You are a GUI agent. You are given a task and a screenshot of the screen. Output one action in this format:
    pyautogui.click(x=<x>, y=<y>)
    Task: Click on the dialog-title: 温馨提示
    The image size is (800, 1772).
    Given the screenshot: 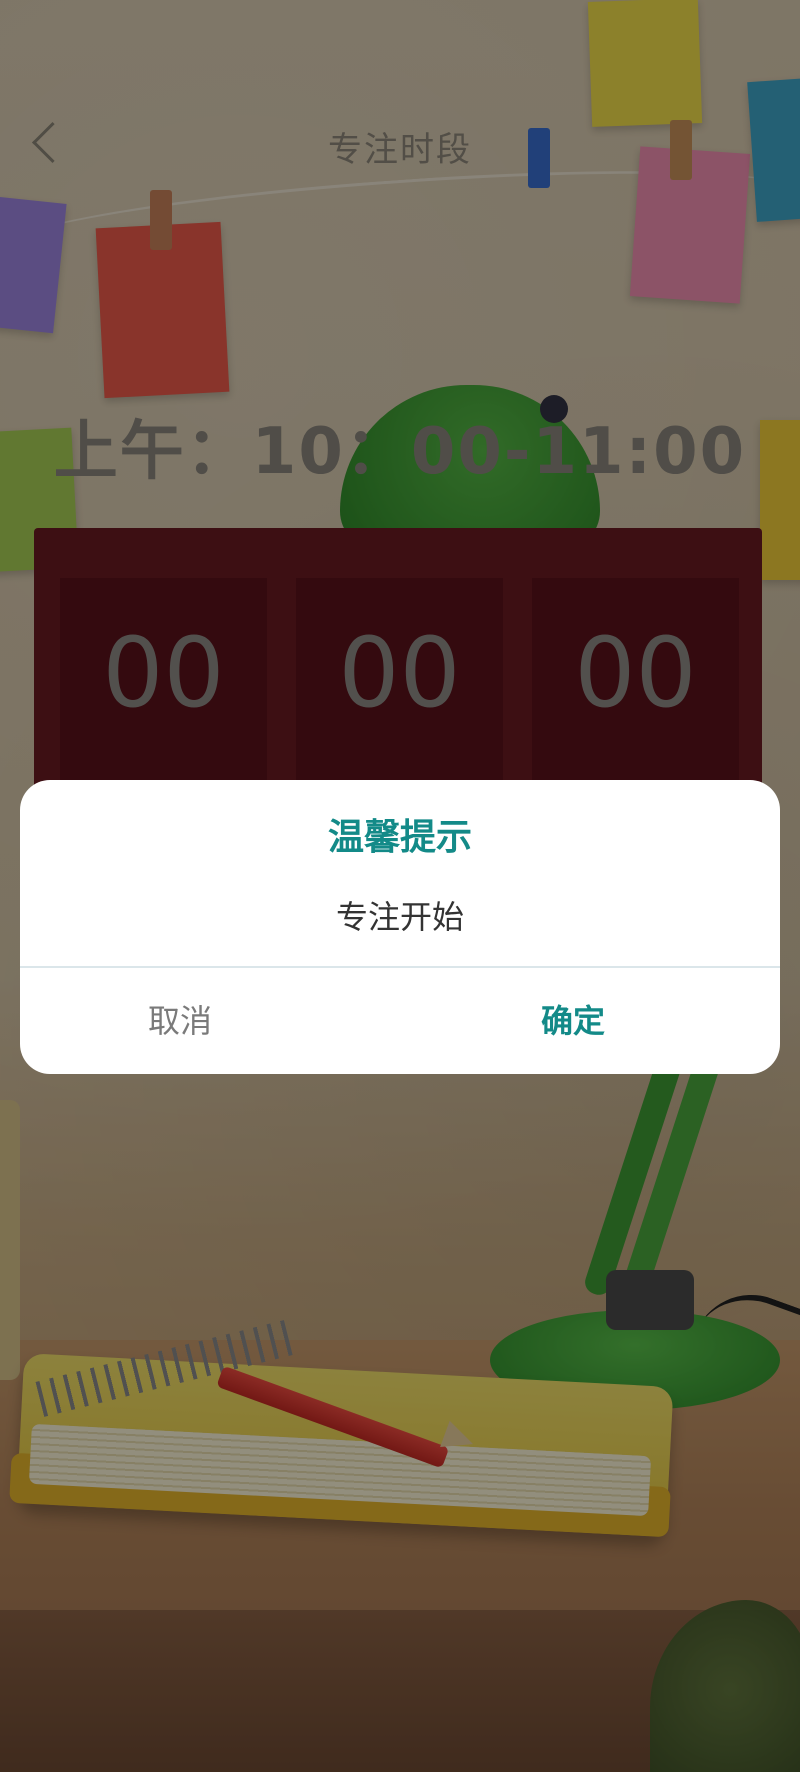 What is the action you would take?
    pyautogui.click(x=399, y=837)
    